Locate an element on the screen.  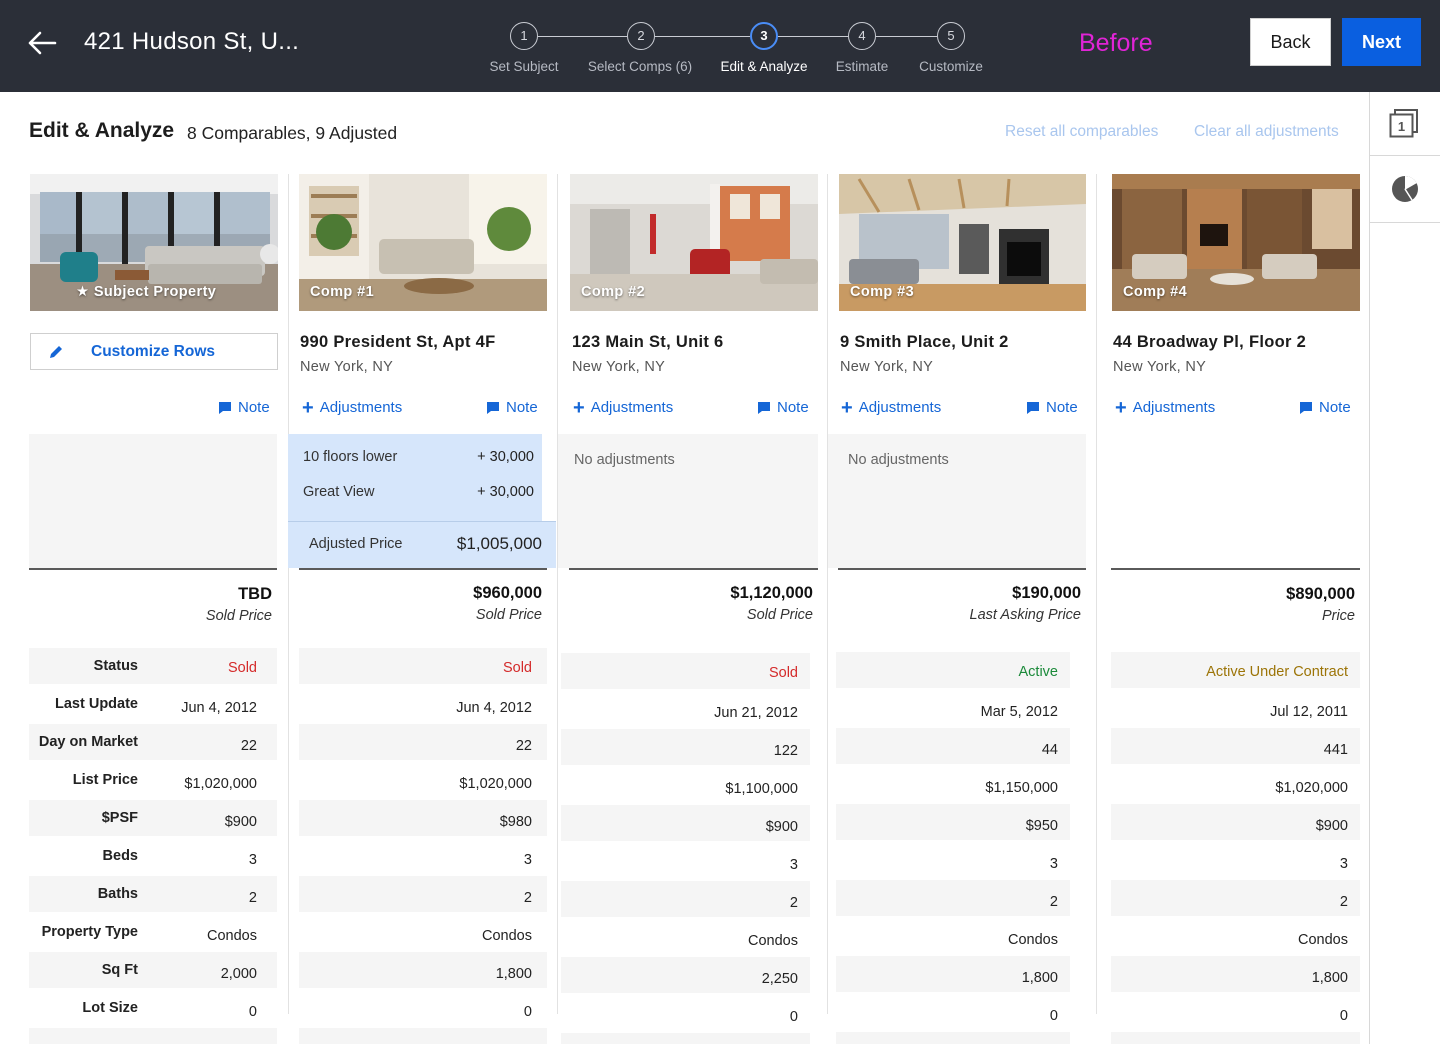
comp-4-adjustments-link: + Adjustments is located at coordinates (1165, 408).